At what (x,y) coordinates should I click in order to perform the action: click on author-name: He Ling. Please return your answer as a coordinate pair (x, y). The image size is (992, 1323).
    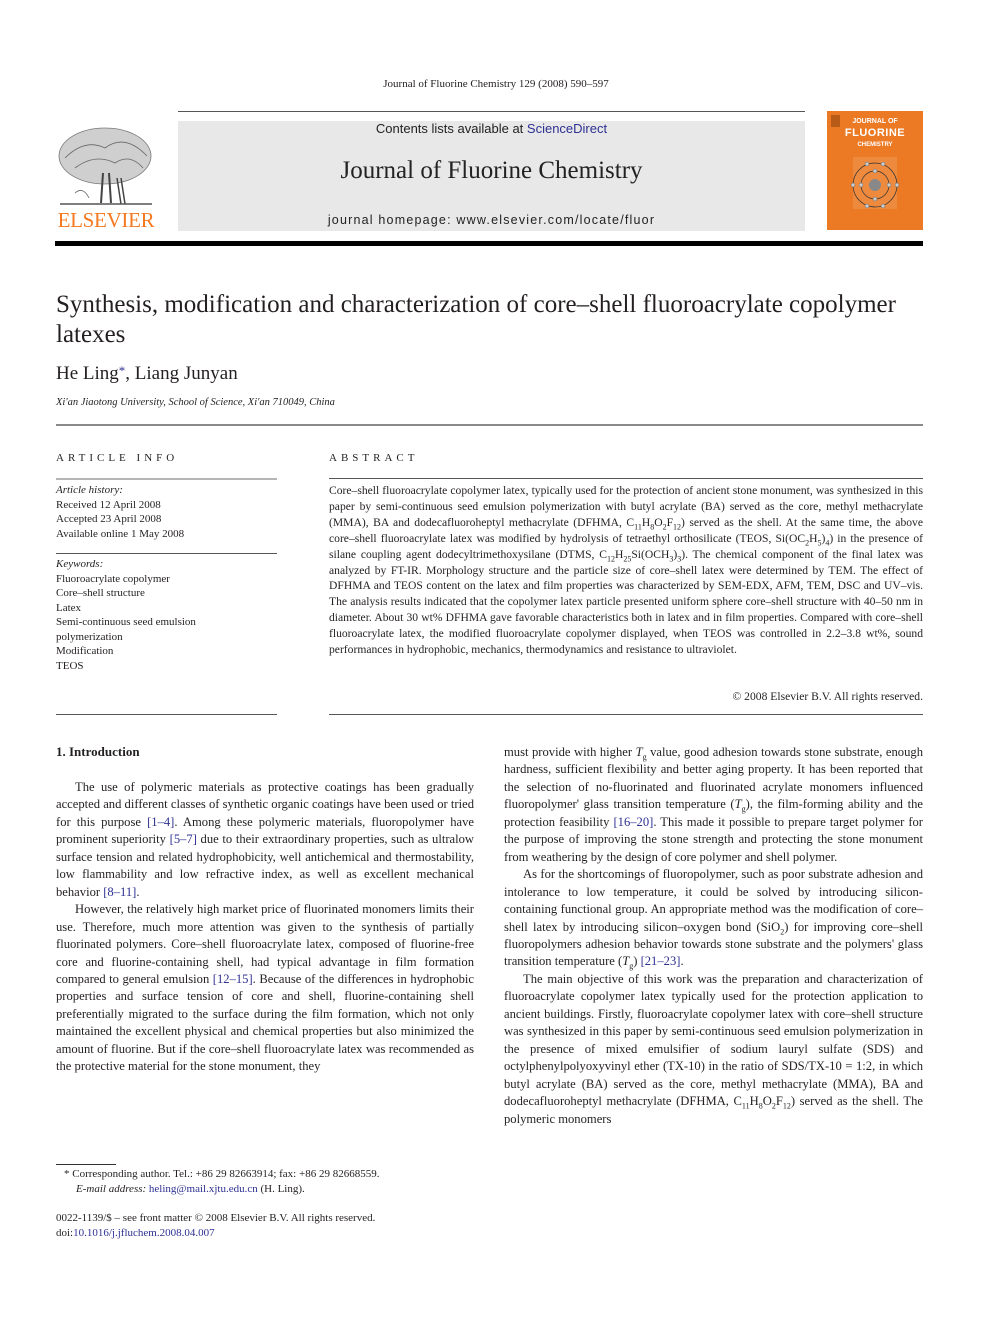
    Looking at the image, I should click on (87, 373).